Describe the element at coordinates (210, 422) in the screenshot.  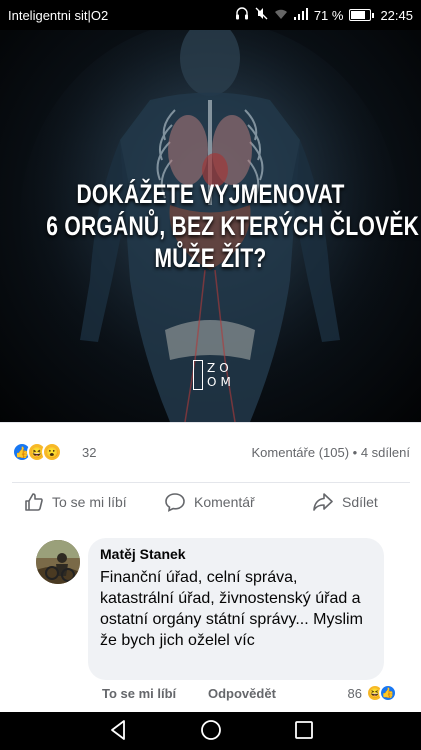
I see `card-top-border` at that location.